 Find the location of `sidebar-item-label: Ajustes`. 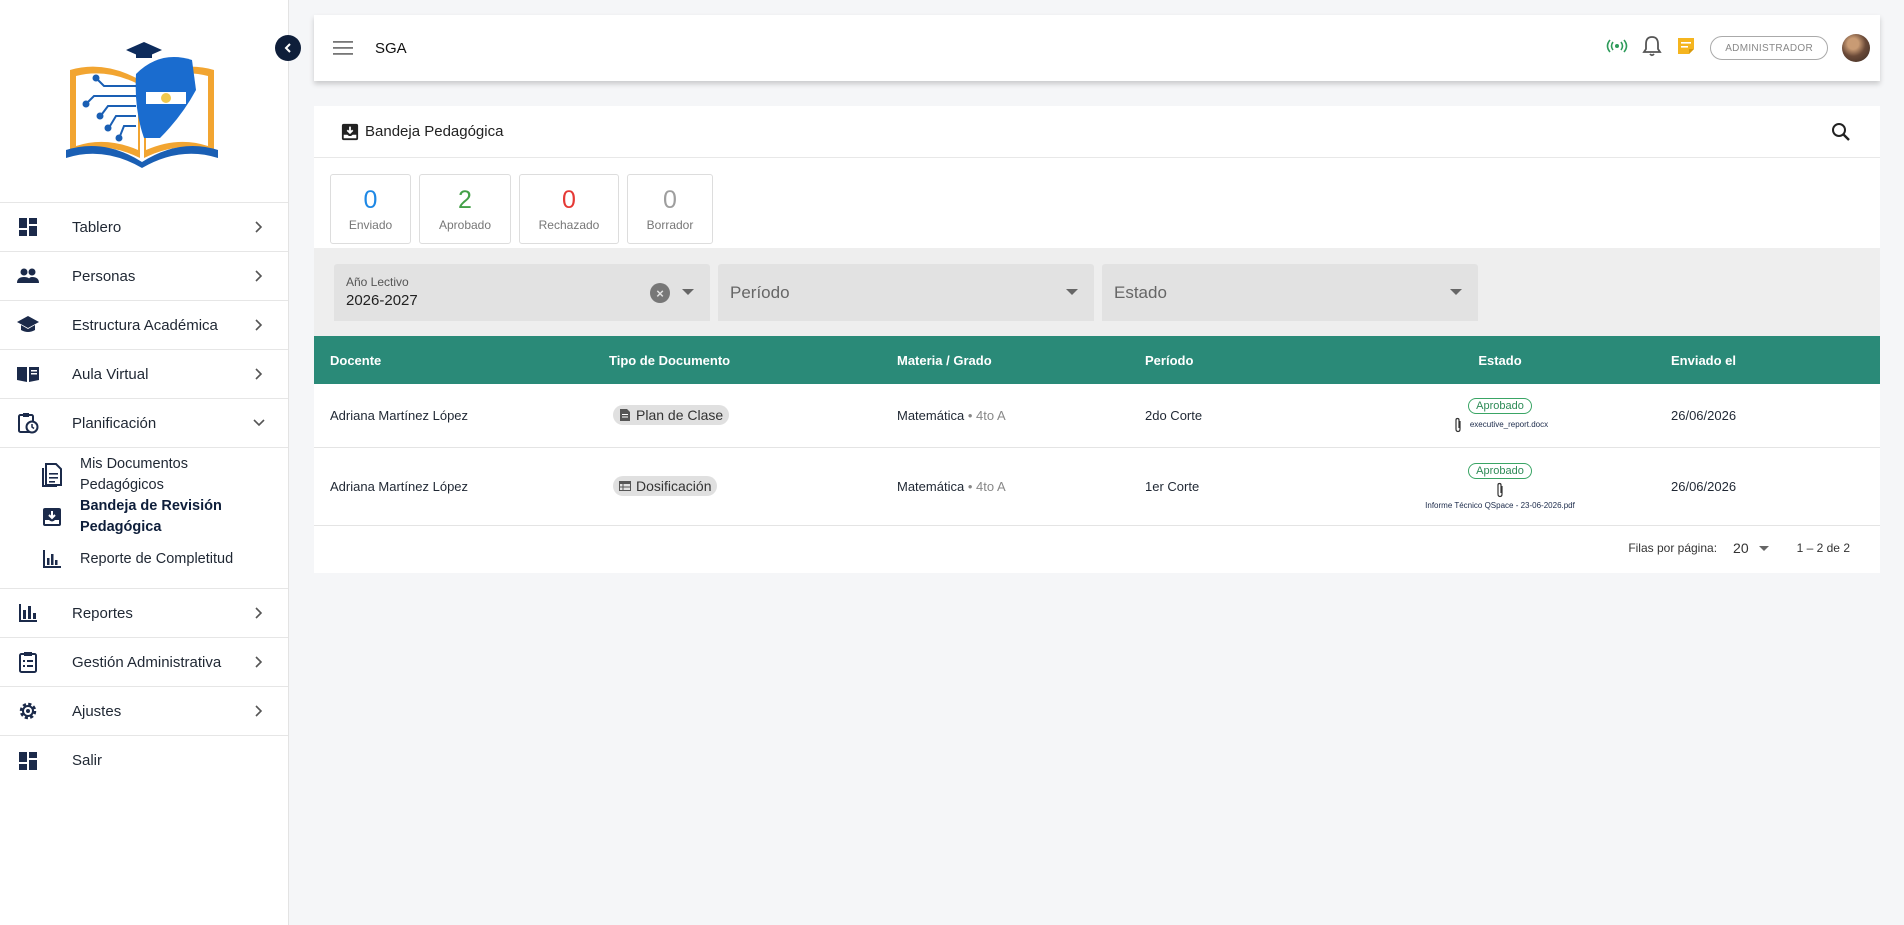

sidebar-item-label: Ajustes is located at coordinates (97, 711).